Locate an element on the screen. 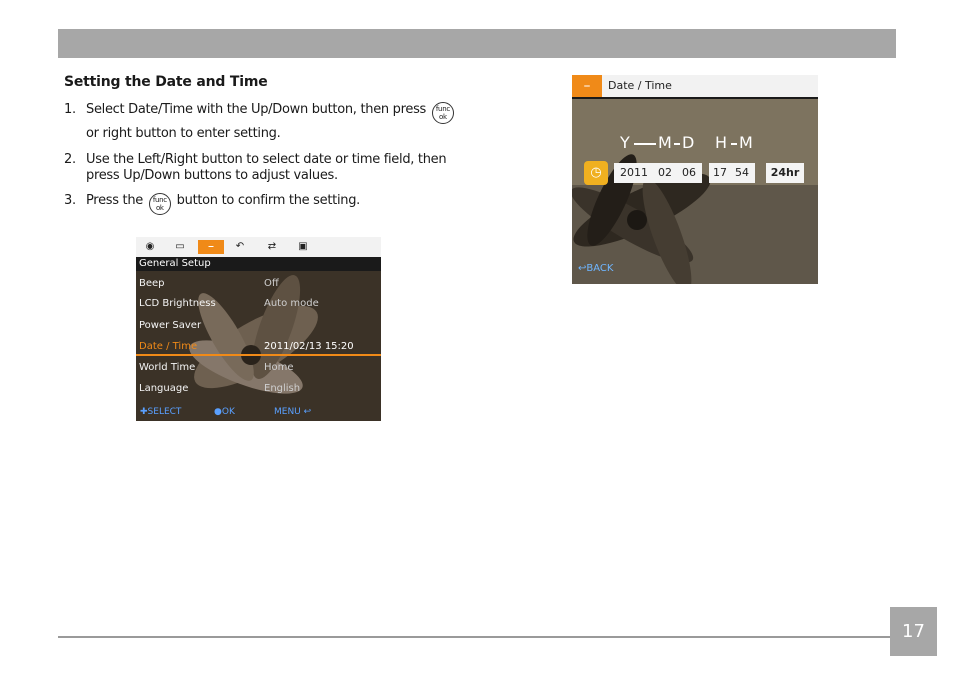 The image size is (954, 694). step-text: Press the is located at coordinates (114, 200).